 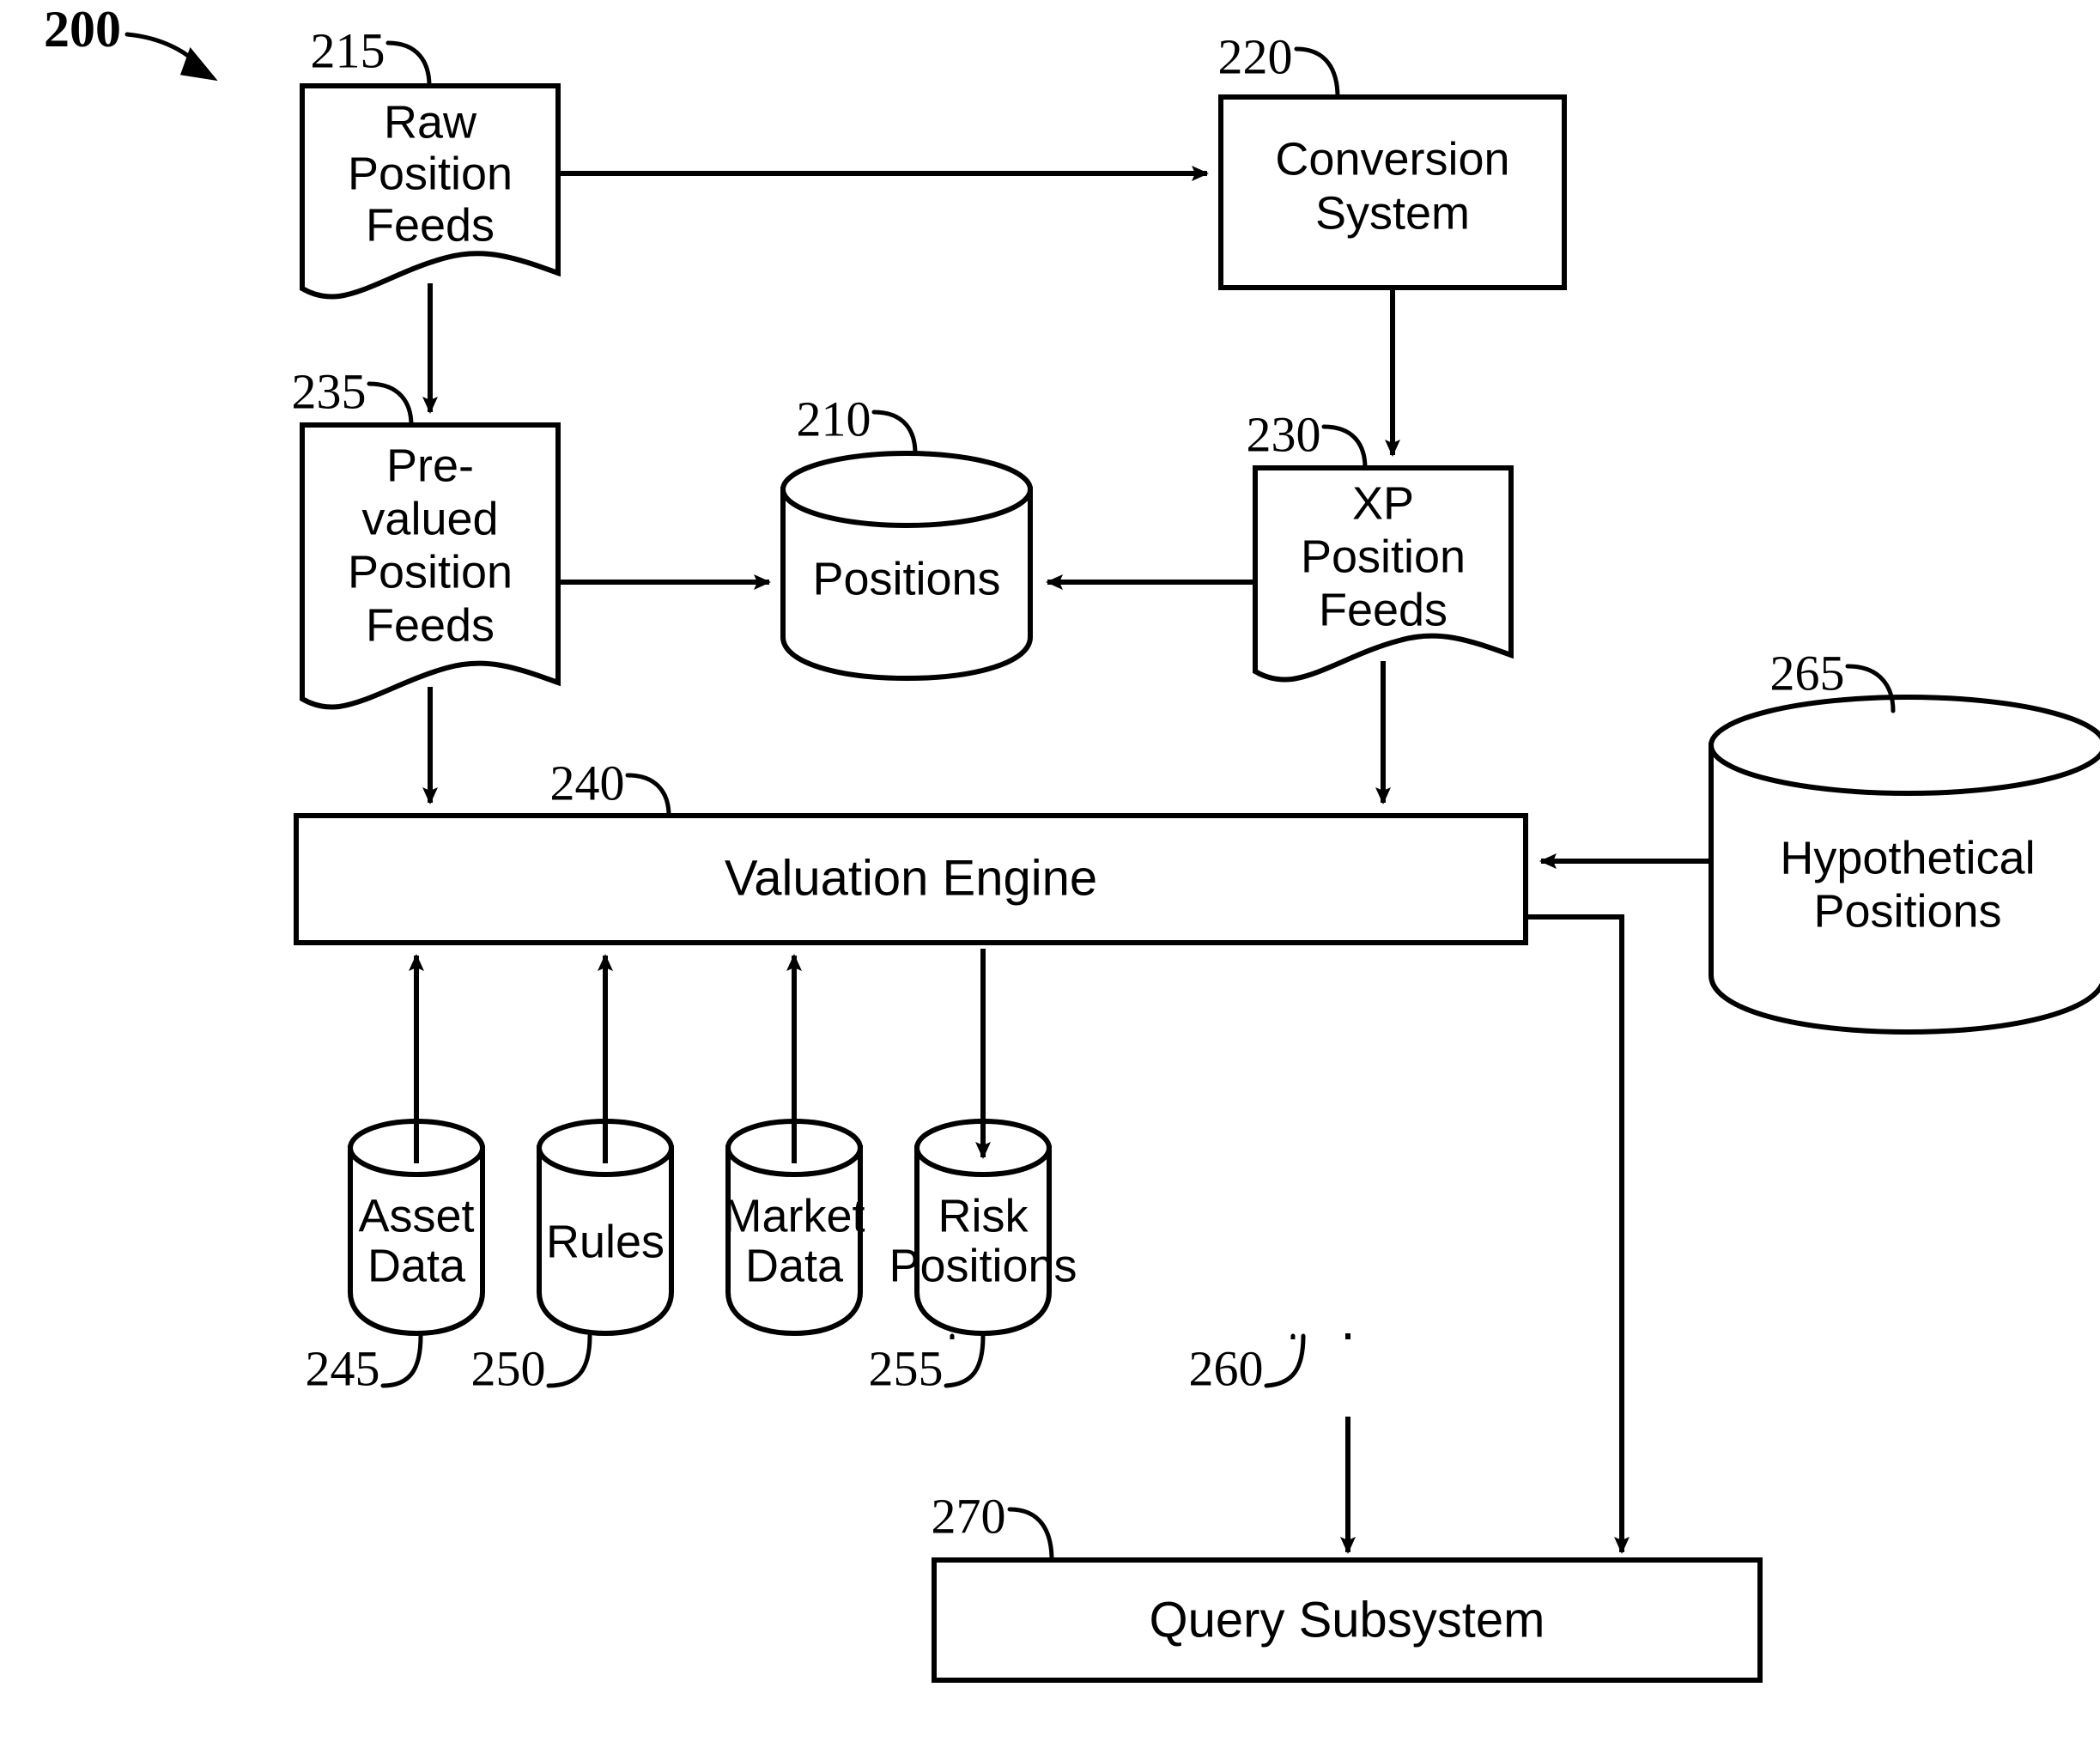 What do you see at coordinates (1904, 746) in the screenshot?
I see `hypothetical-positions-cylinder-top` at bounding box center [1904, 746].